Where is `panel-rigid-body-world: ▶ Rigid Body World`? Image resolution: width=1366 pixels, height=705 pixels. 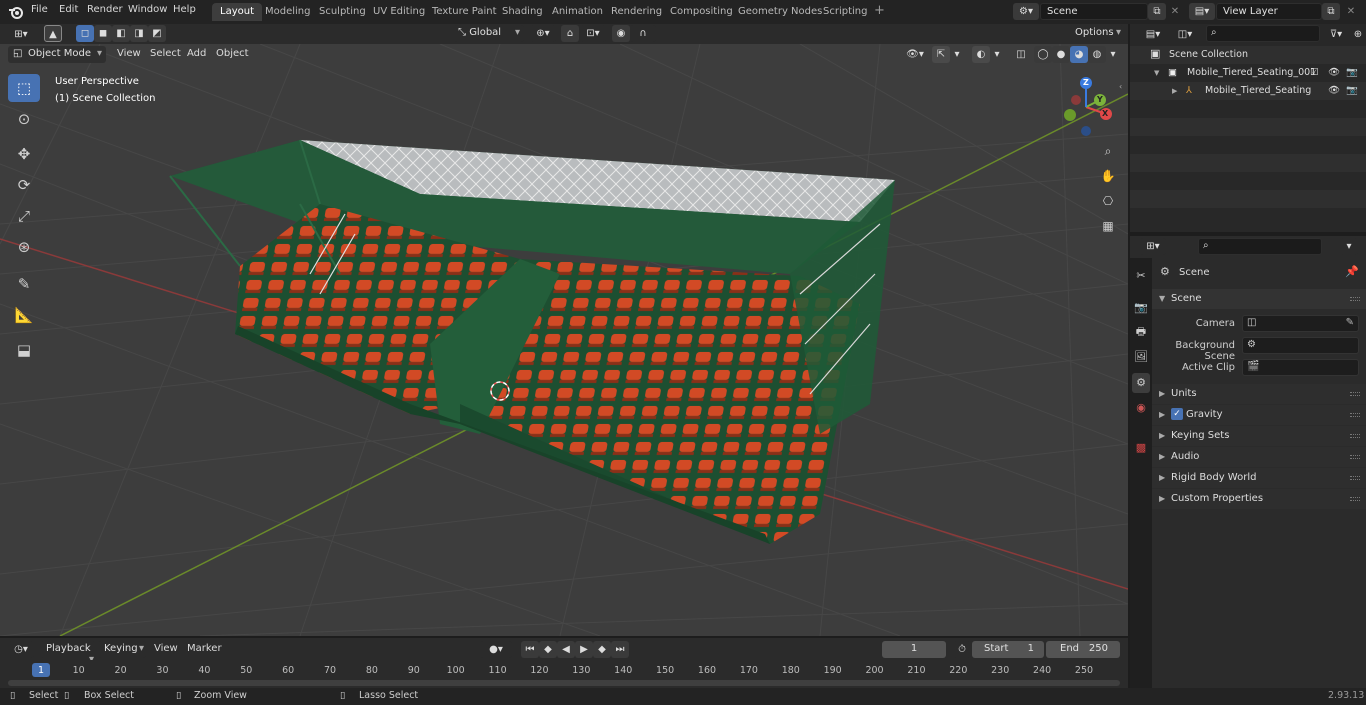 panel-rigid-body-world: ▶ Rigid Body World is located at coordinates (1259, 478).